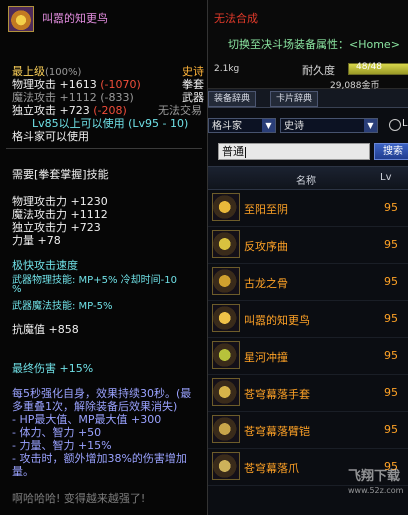 The height and width of the screenshot is (515, 408). What do you see at coordinates (104, 148) in the screenshot?
I see `divider` at bounding box center [104, 148].